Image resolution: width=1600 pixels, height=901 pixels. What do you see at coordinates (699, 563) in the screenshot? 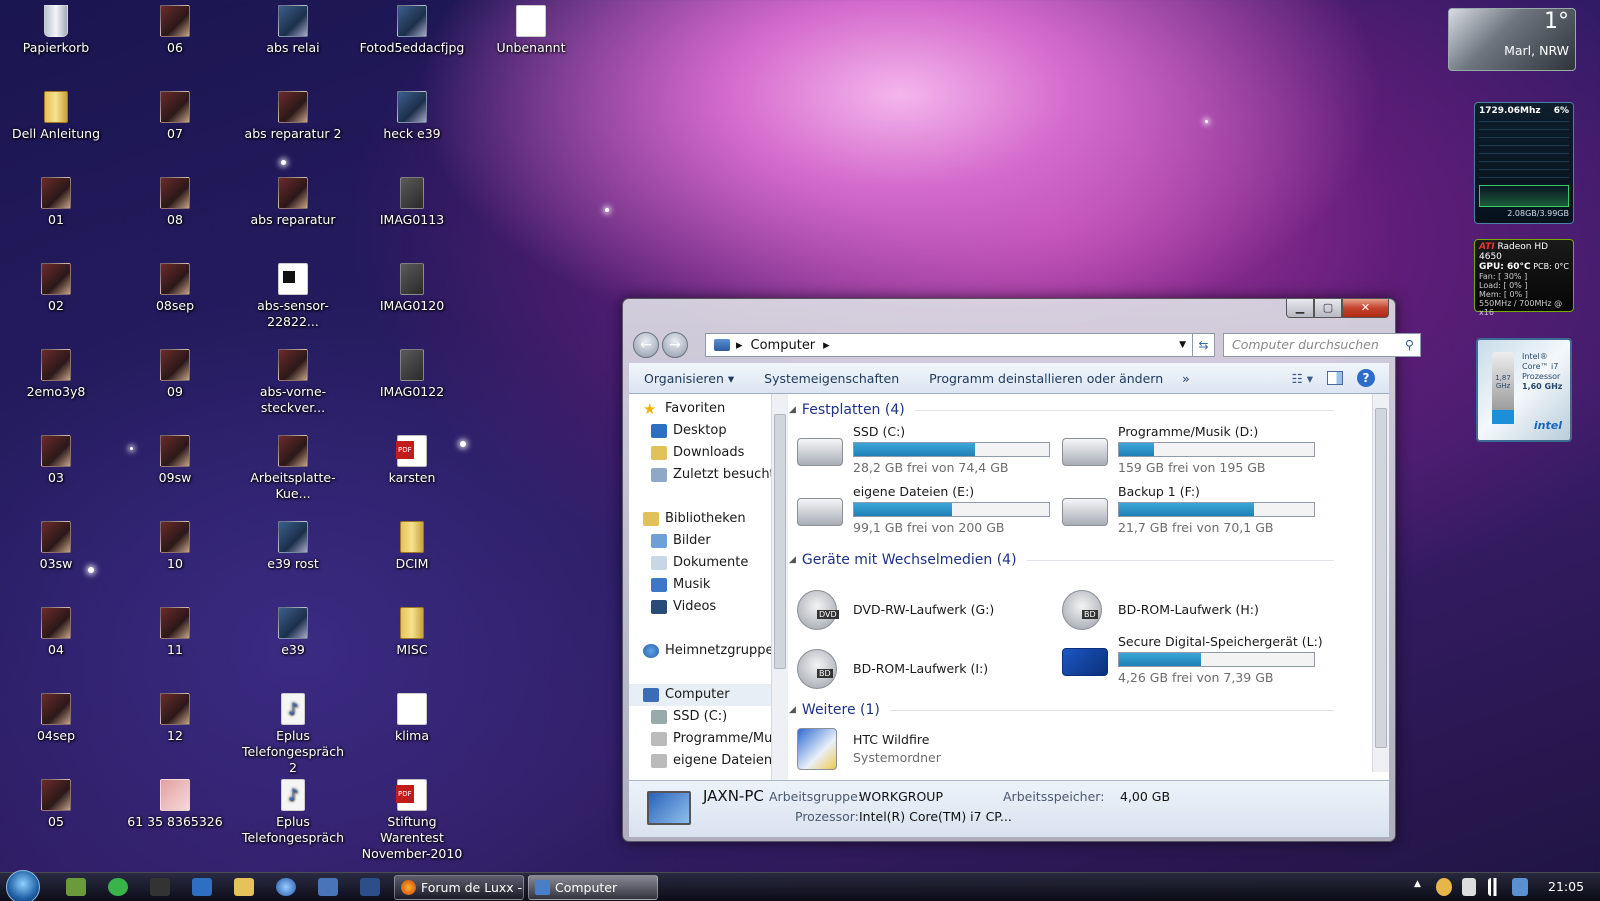
I see `nav-documents: Dokumente` at bounding box center [699, 563].